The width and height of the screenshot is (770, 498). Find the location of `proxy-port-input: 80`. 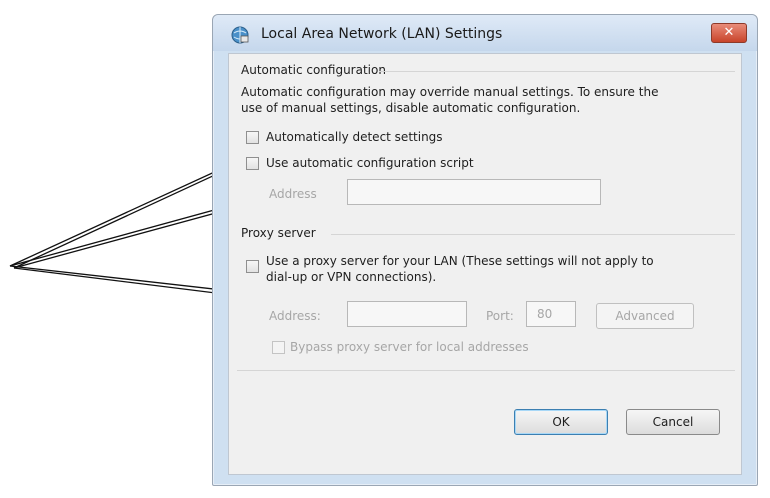

proxy-port-input: 80 is located at coordinates (551, 314).